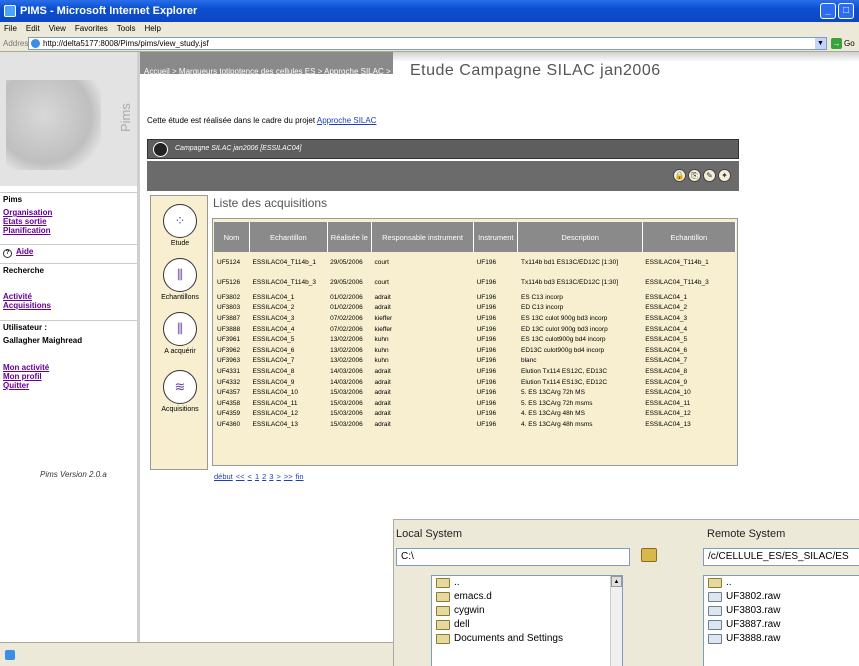  What do you see at coordinates (126, 28) in the screenshot?
I see `menu-item-tools: Tools` at bounding box center [126, 28].